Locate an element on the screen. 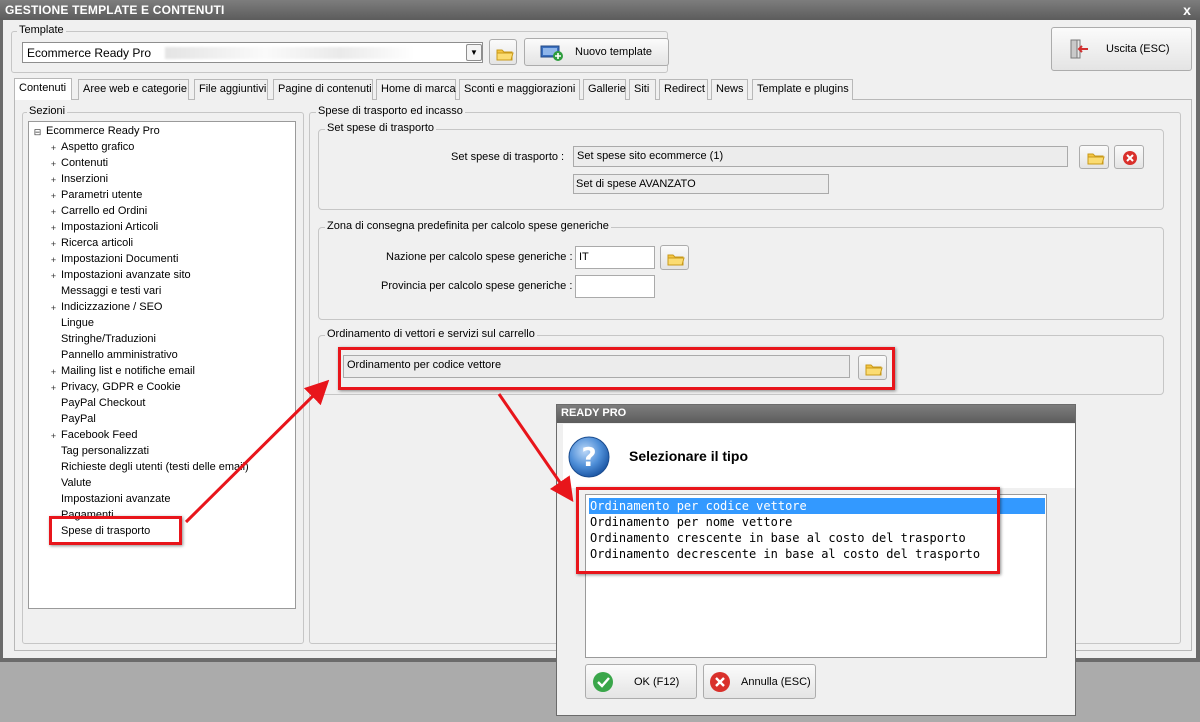 The width and height of the screenshot is (1200, 722). highlight-list is located at coordinates (788, 530).